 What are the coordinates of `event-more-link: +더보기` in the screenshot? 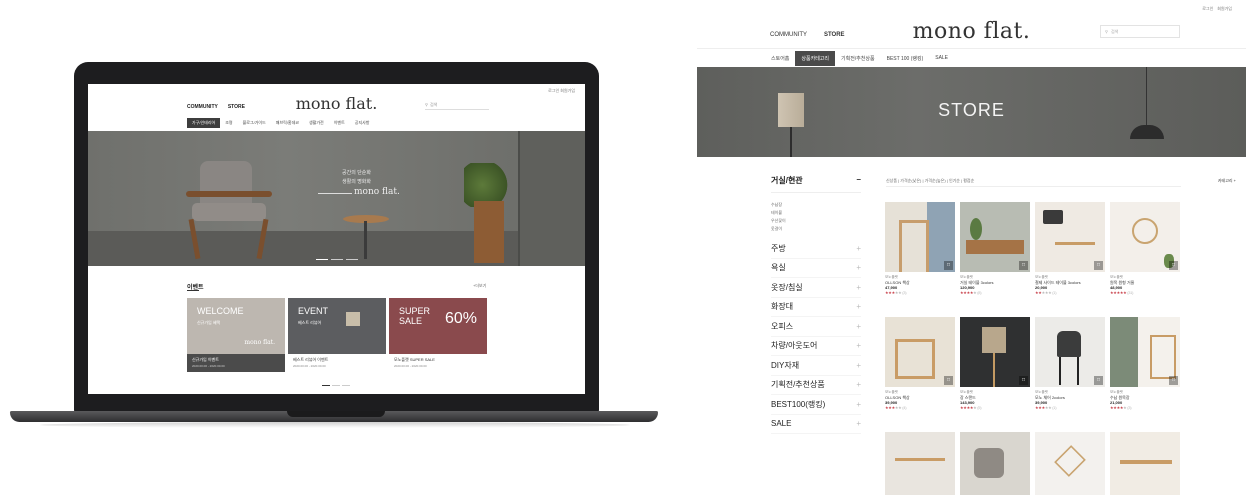 It's located at (479, 286).